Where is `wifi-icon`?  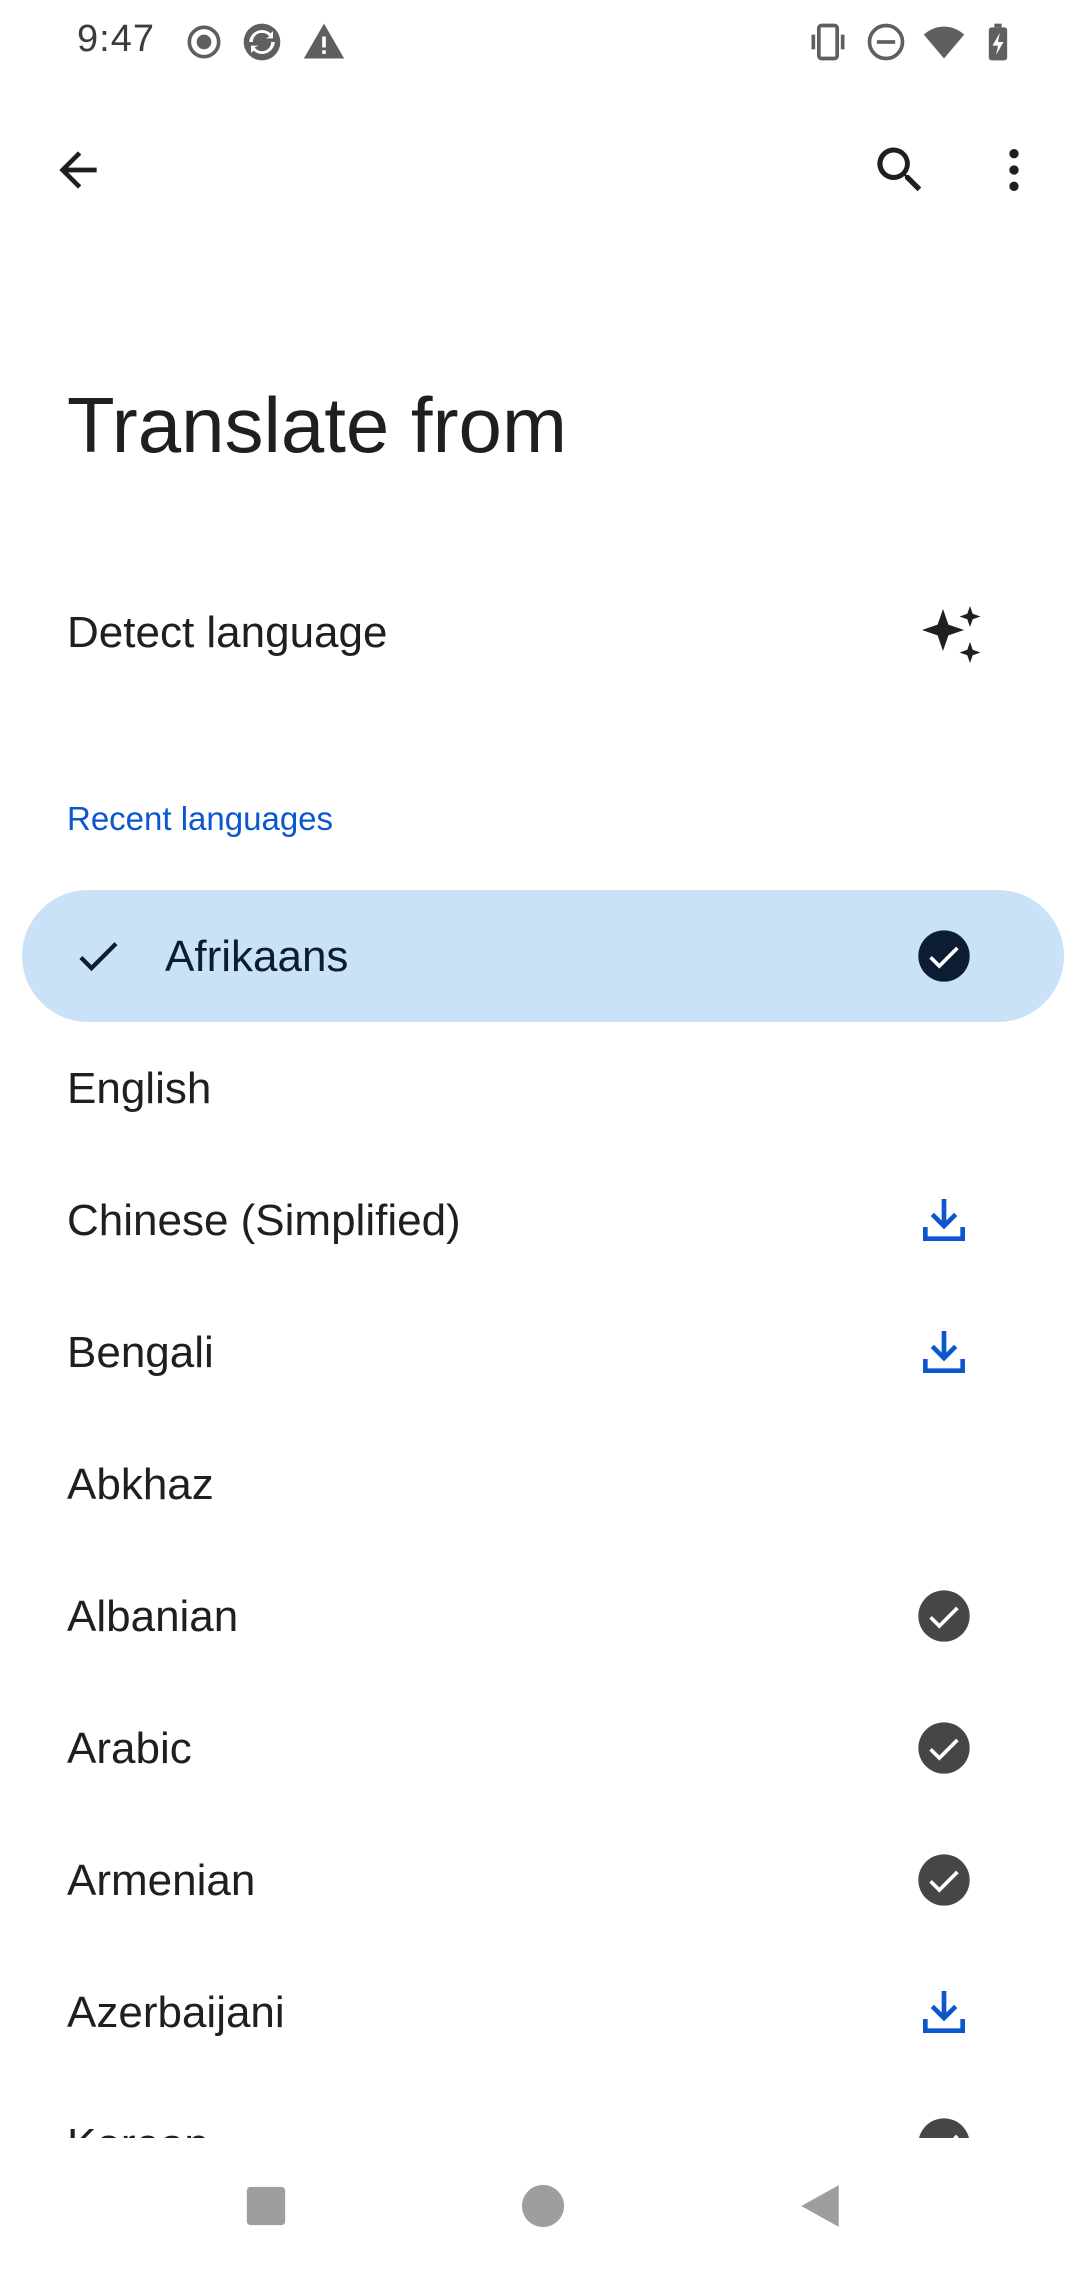
wifi-icon is located at coordinates (944, 42).